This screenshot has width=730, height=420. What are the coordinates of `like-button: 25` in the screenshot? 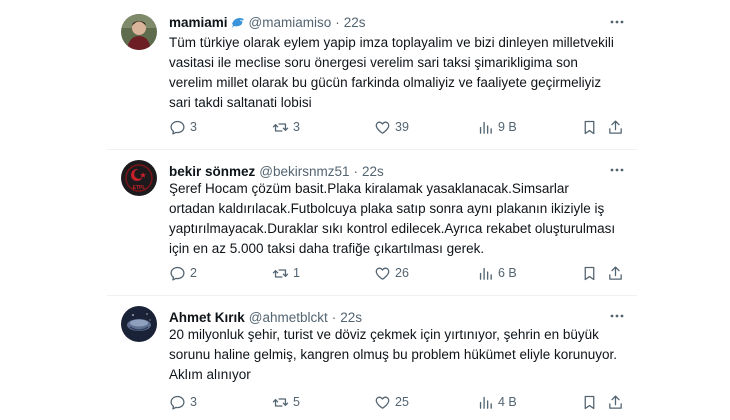 It's located at (391, 402).